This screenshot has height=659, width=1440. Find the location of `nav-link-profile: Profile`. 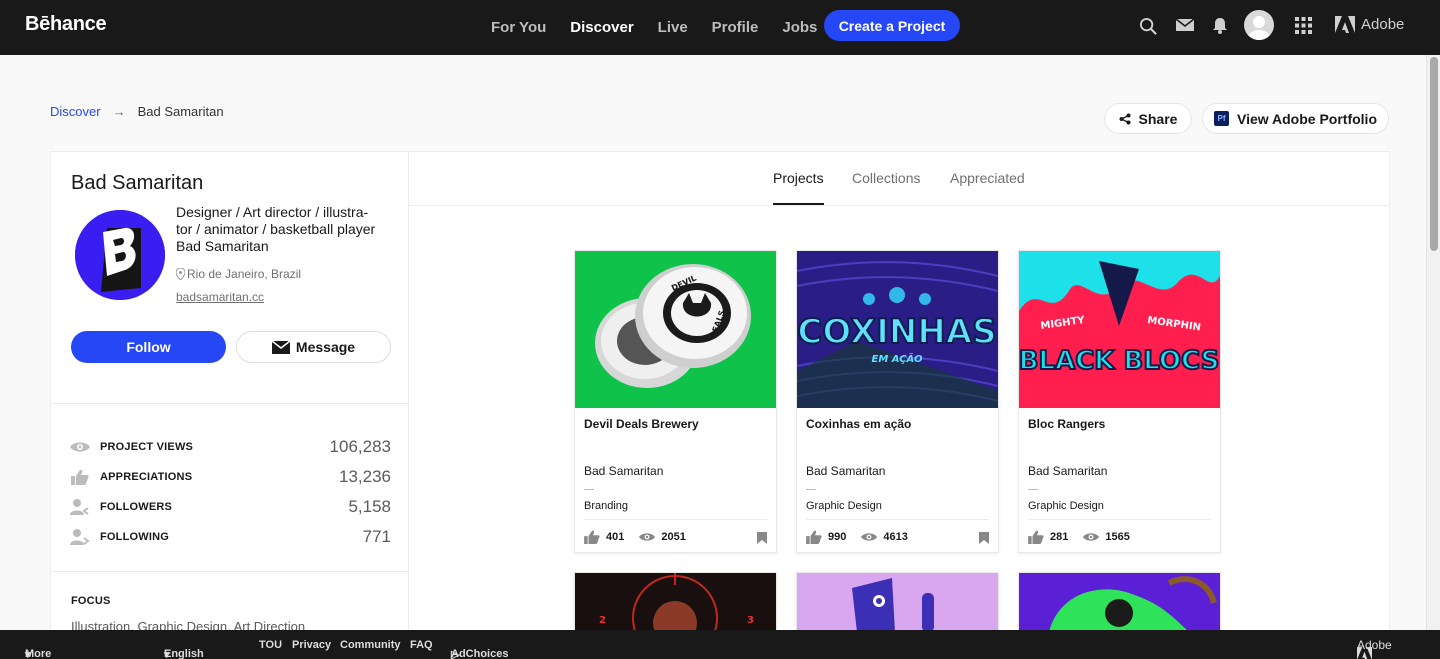

nav-link-profile: Profile is located at coordinates (735, 27).